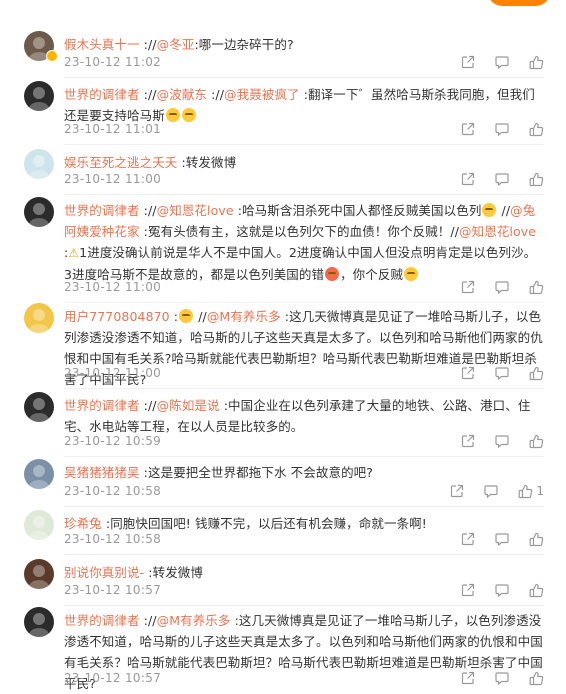 The image size is (566, 694). Describe the element at coordinates (519, 3) in the screenshot. I see `top-orange-button` at that location.